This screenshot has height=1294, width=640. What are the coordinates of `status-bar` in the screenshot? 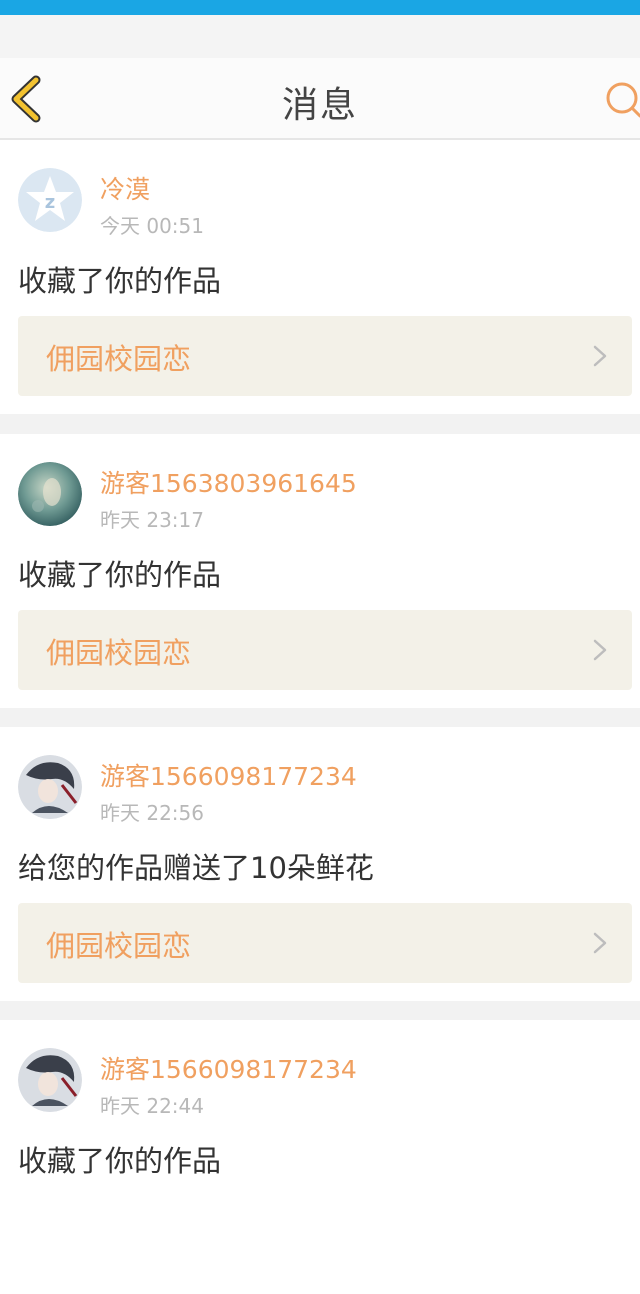 It's located at (320, 7).